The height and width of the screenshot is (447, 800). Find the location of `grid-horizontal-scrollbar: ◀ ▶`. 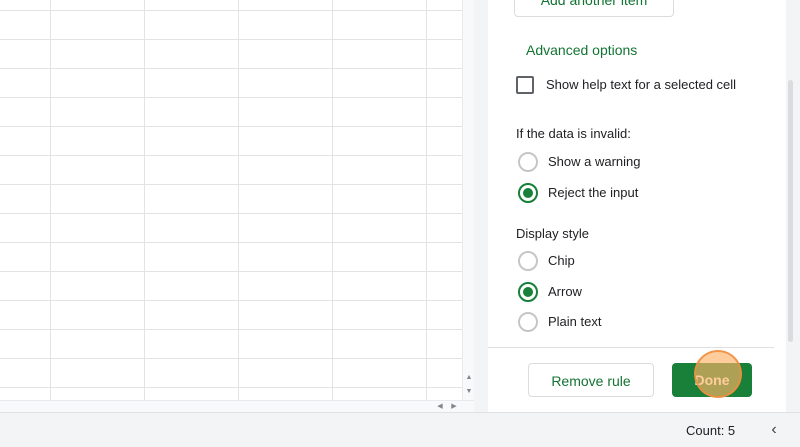

grid-horizontal-scrollbar: ◀ ▶ is located at coordinates (237, 406).